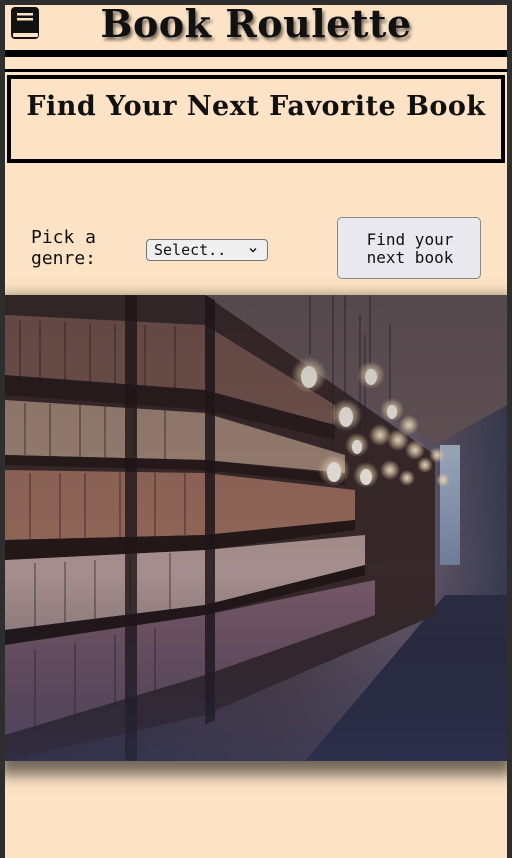 The height and width of the screenshot is (858, 512). Describe the element at coordinates (253, 250) in the screenshot. I see `chevron-down-icon` at that location.